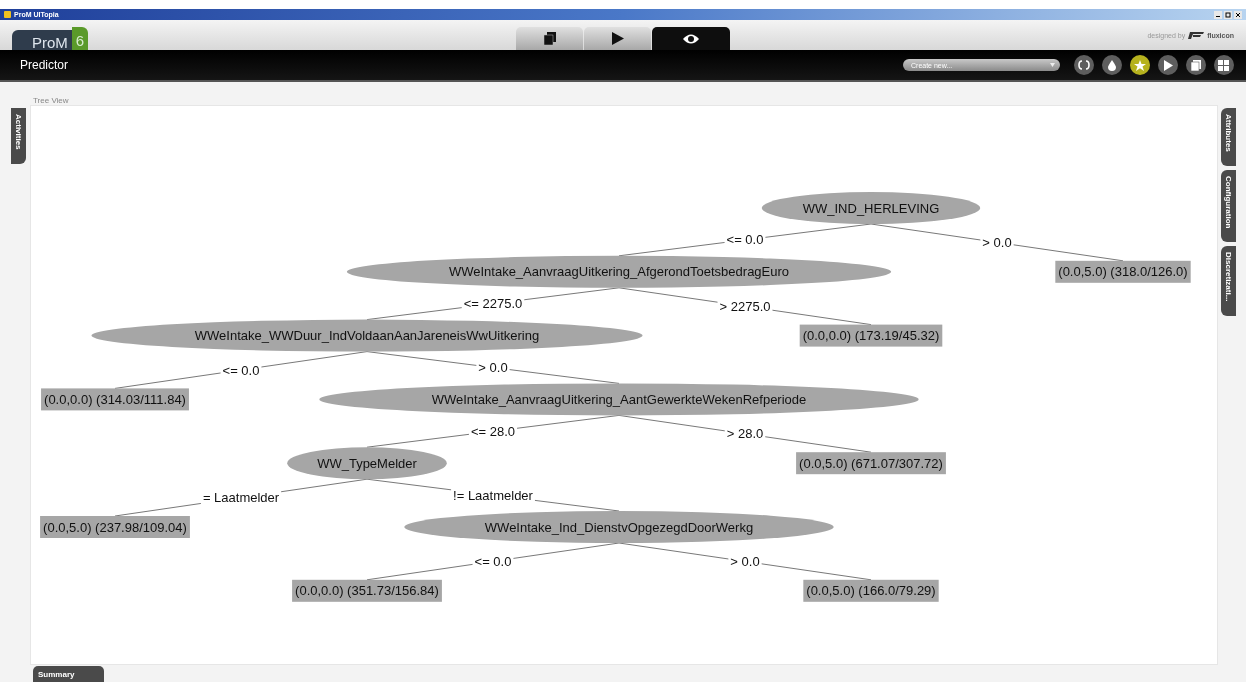 Image resolution: width=1246 pixels, height=682 pixels. Describe the element at coordinates (115, 399) in the screenshot. I see `leaf-node: (0.0,0.0) (314.03/111.84)` at that location.